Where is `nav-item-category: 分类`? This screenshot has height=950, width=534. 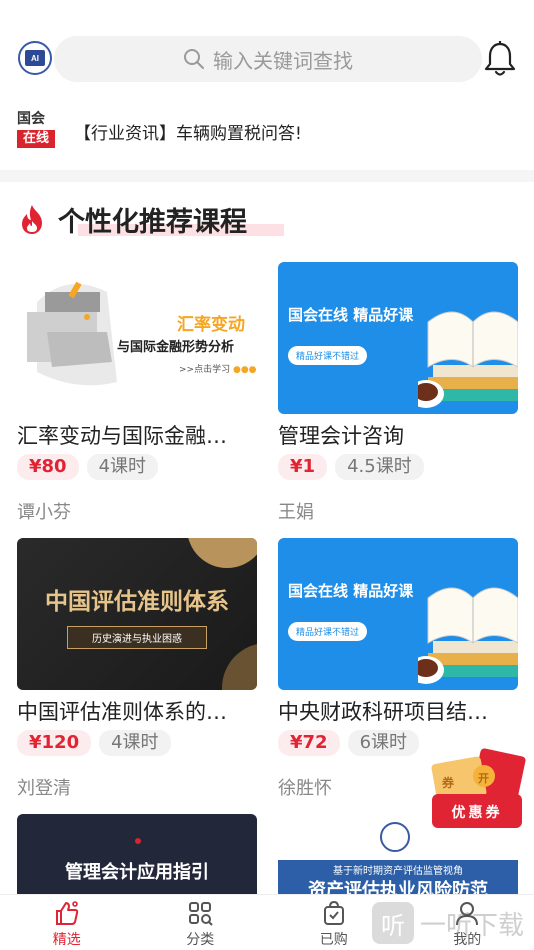
nav-item-category: 分类 is located at coordinates (201, 922).